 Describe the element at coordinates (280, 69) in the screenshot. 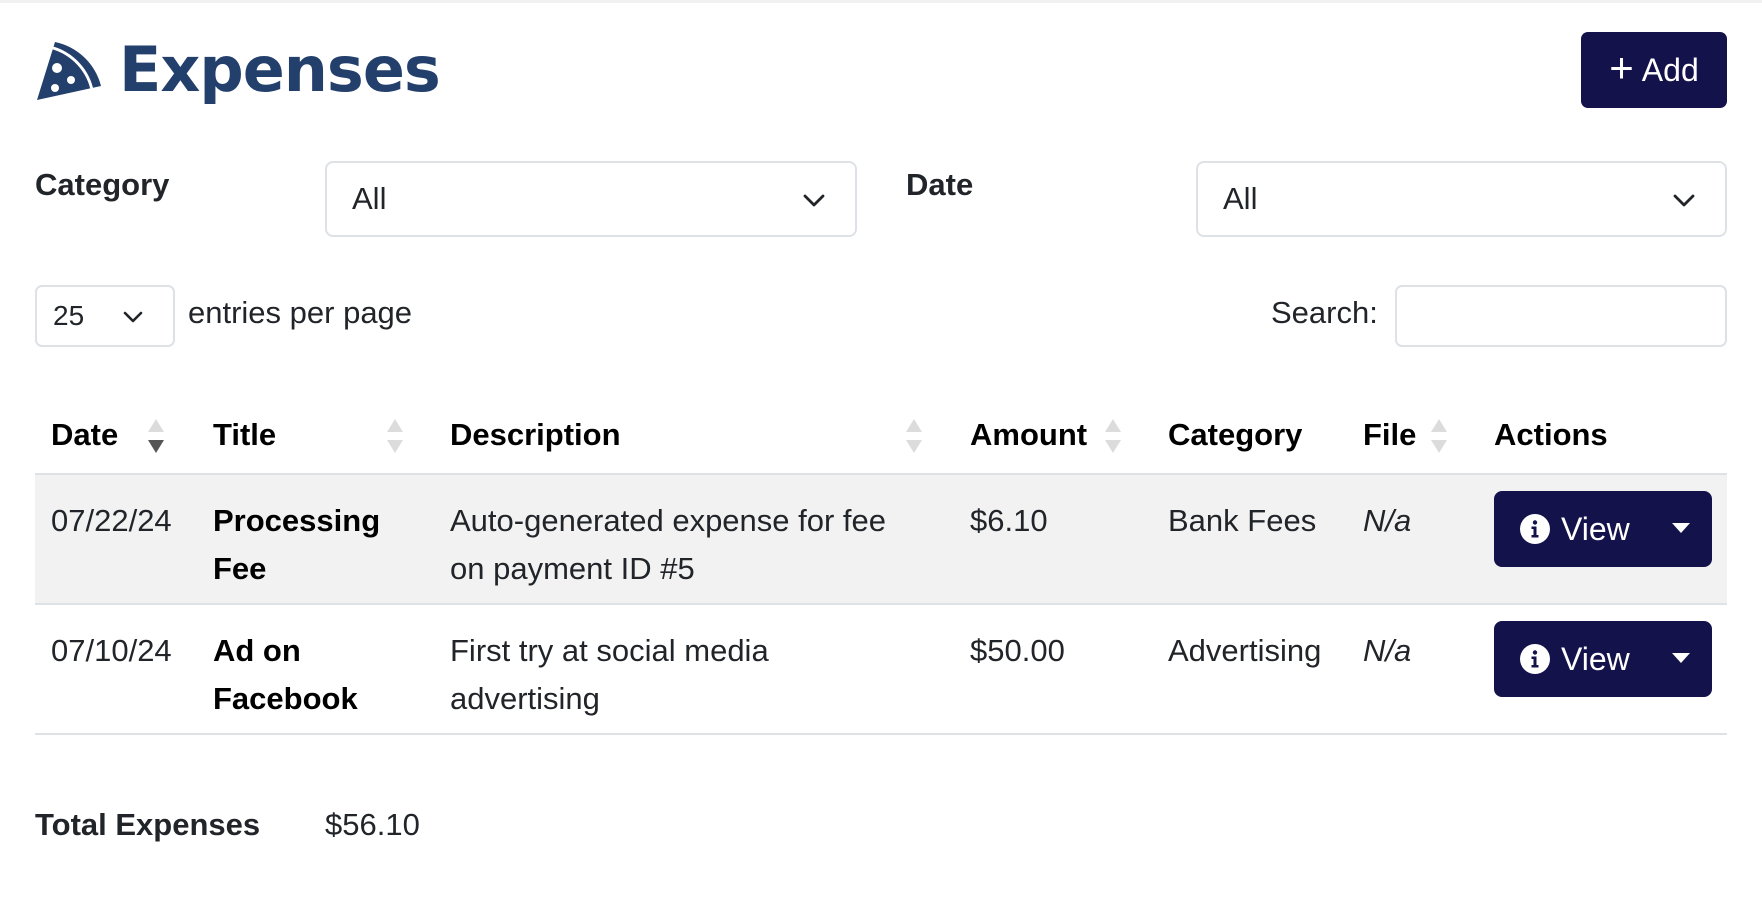

I see `page-title: Expenses` at that location.